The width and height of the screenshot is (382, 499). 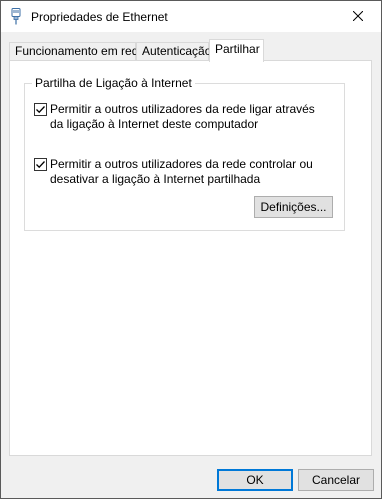 What do you see at coordinates (173, 51) in the screenshot?
I see `tab-authentication: Autenticação` at bounding box center [173, 51].